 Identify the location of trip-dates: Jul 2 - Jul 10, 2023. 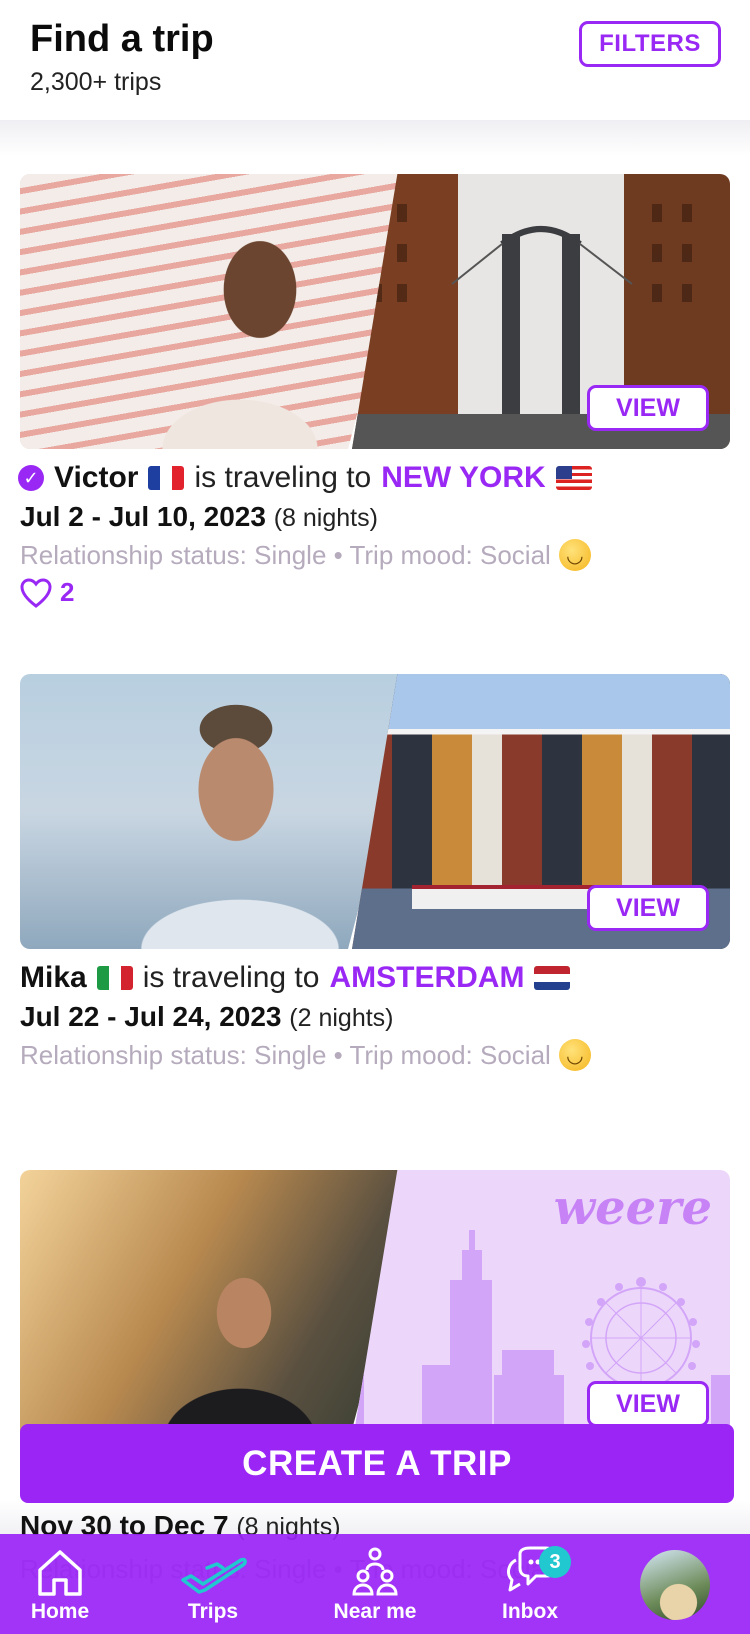
(143, 516).